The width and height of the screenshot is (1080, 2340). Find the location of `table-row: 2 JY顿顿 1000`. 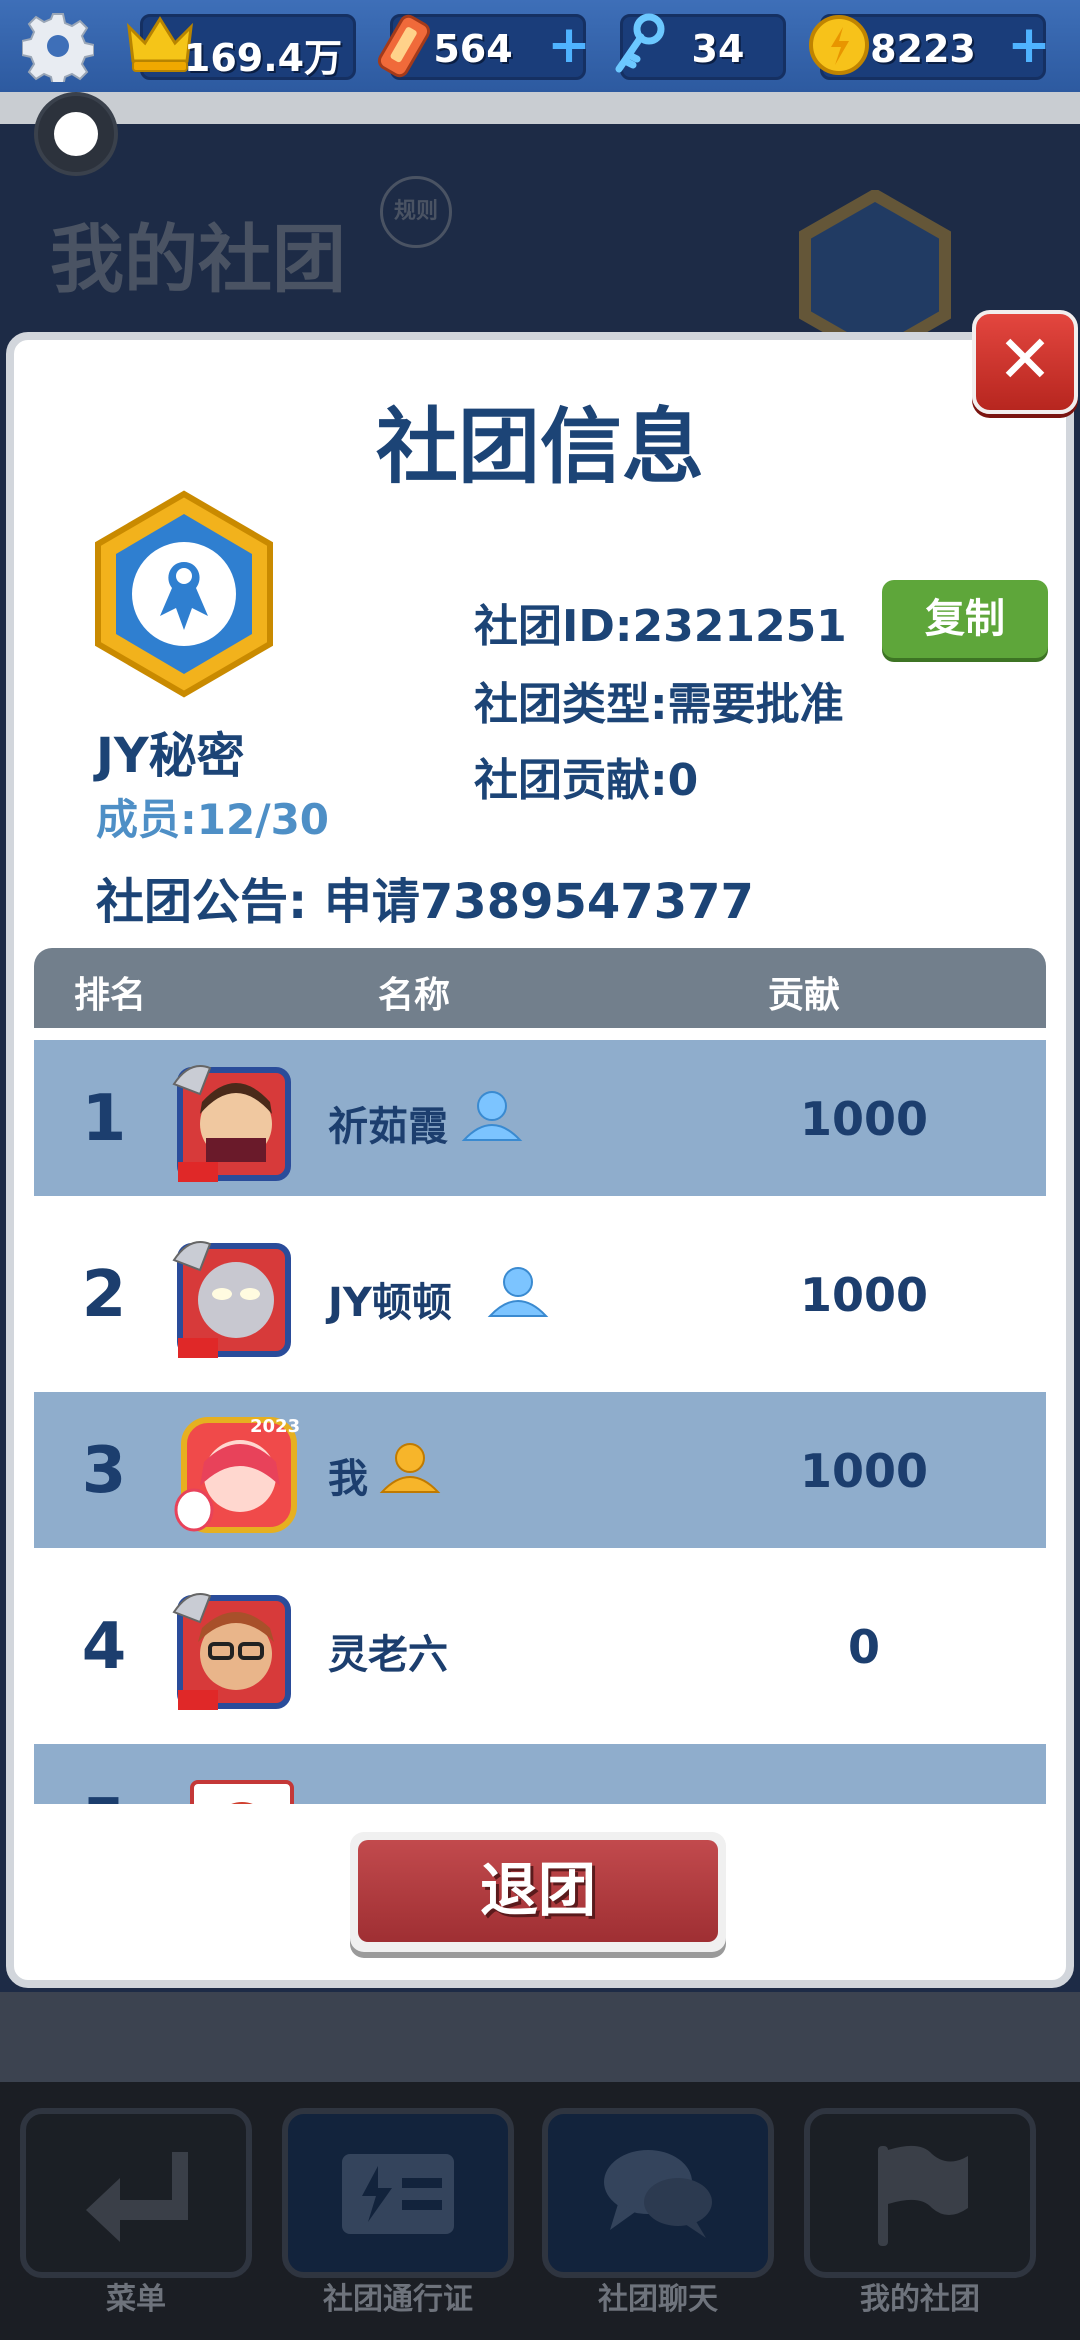

table-row: 2 JY顿顿 1000 is located at coordinates (540, 1294).